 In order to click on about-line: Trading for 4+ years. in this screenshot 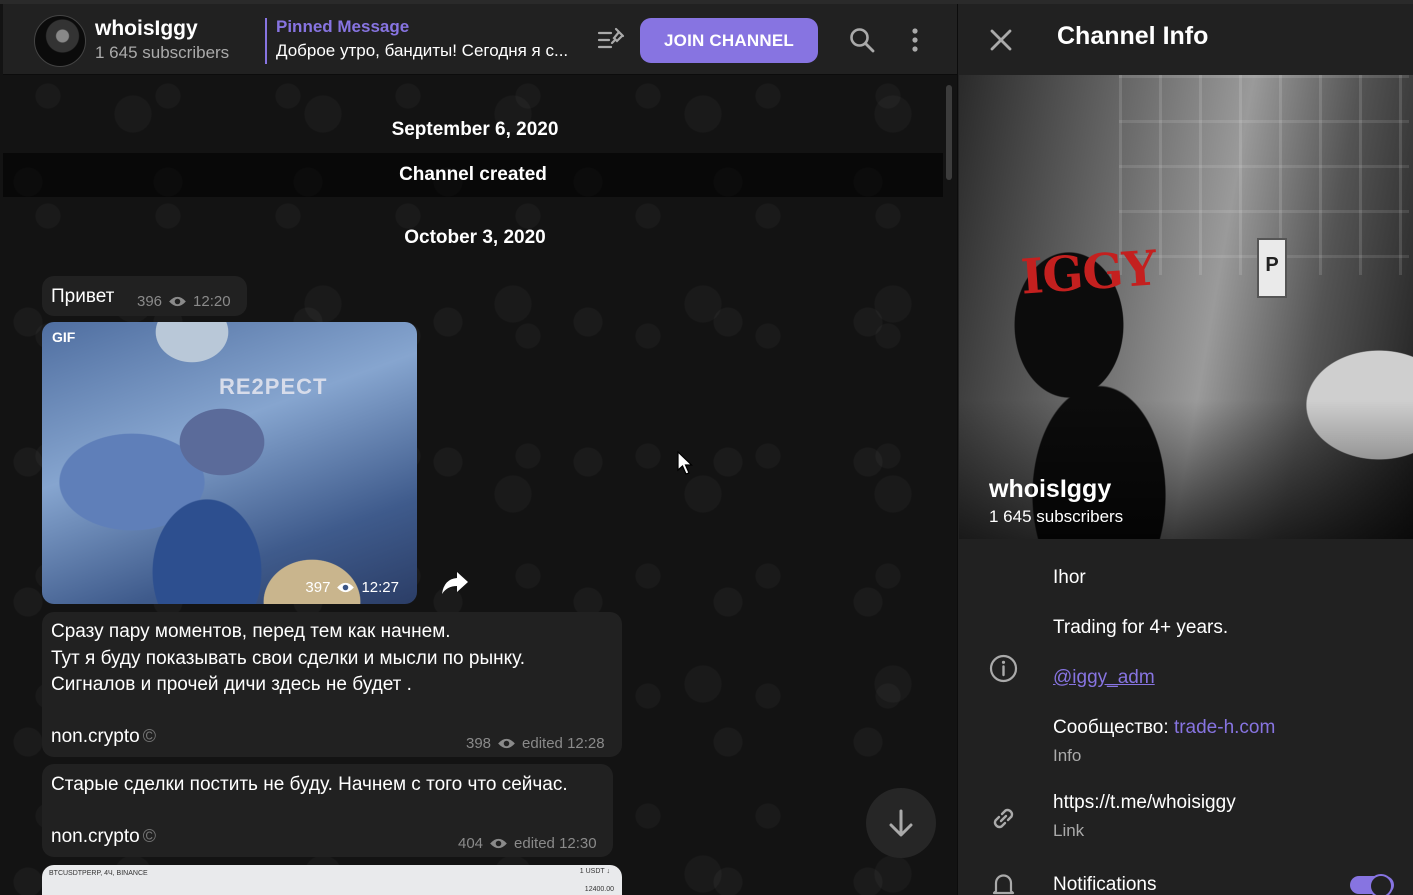, I will do `click(1141, 627)`.